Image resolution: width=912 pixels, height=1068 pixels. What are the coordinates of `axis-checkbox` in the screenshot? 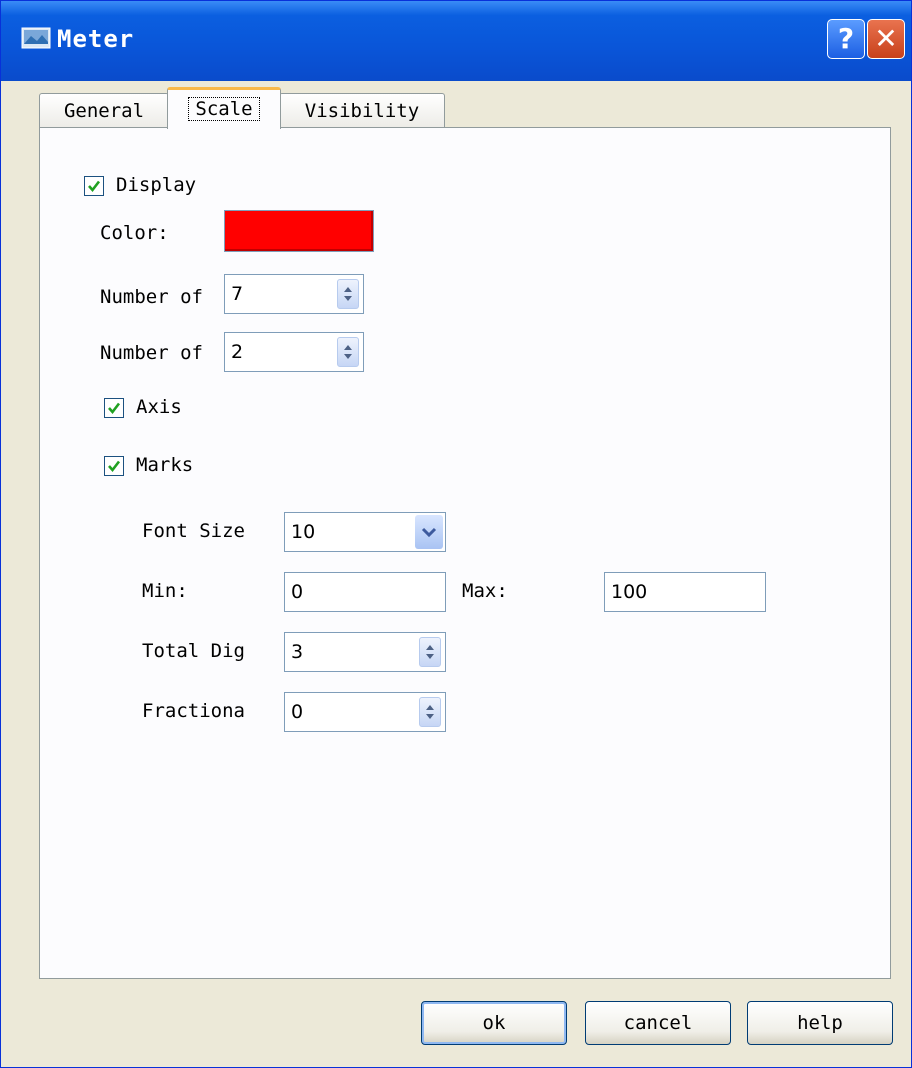 It's located at (114, 408).